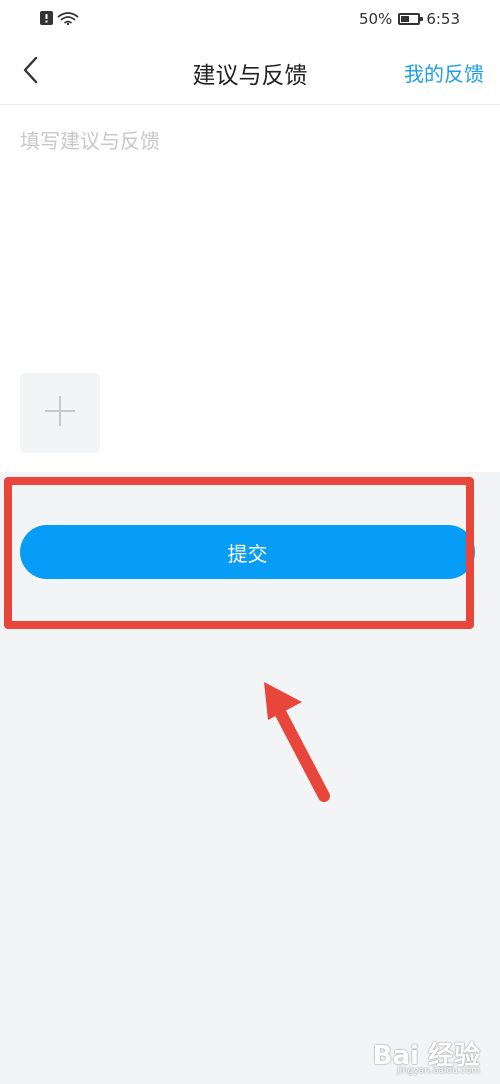 This screenshot has width=500, height=1084. What do you see at coordinates (405, 19) in the screenshot?
I see `battery-fill` at bounding box center [405, 19].